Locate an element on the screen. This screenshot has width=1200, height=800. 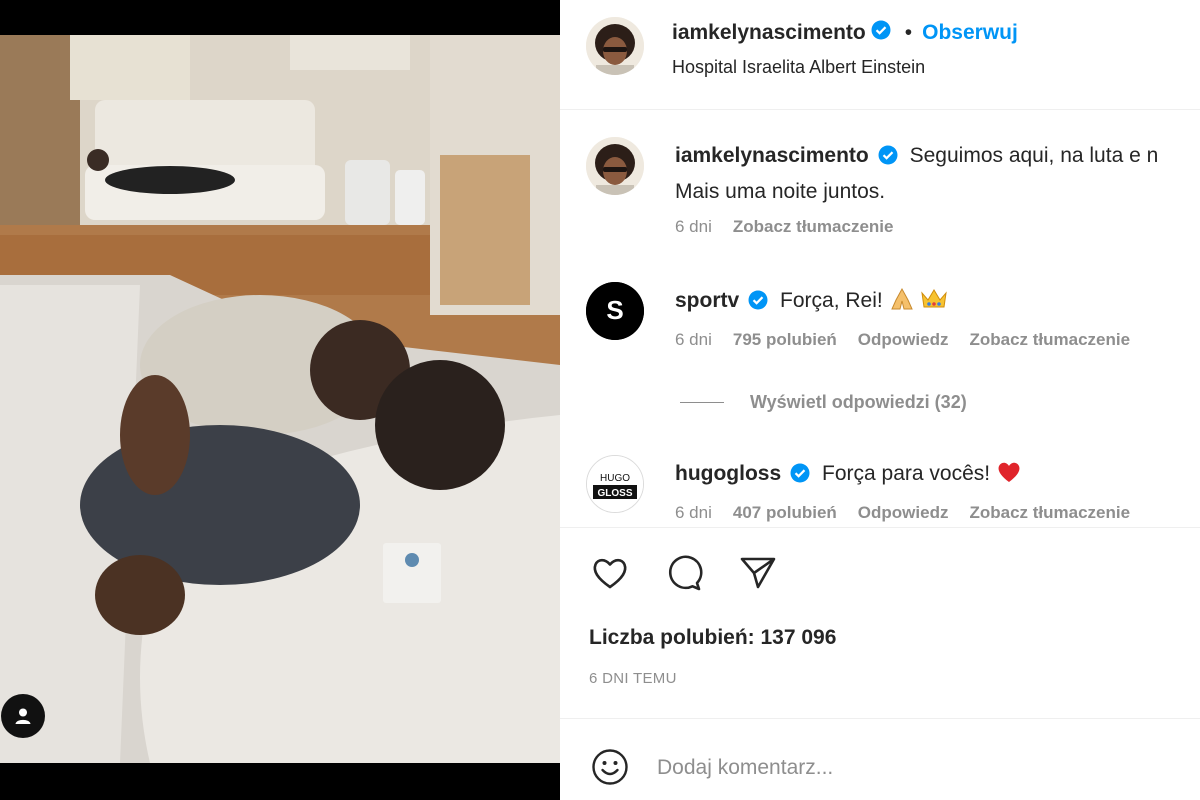
view-replies-label: Wyświetl odpowiedzi (32) is located at coordinates (858, 402).